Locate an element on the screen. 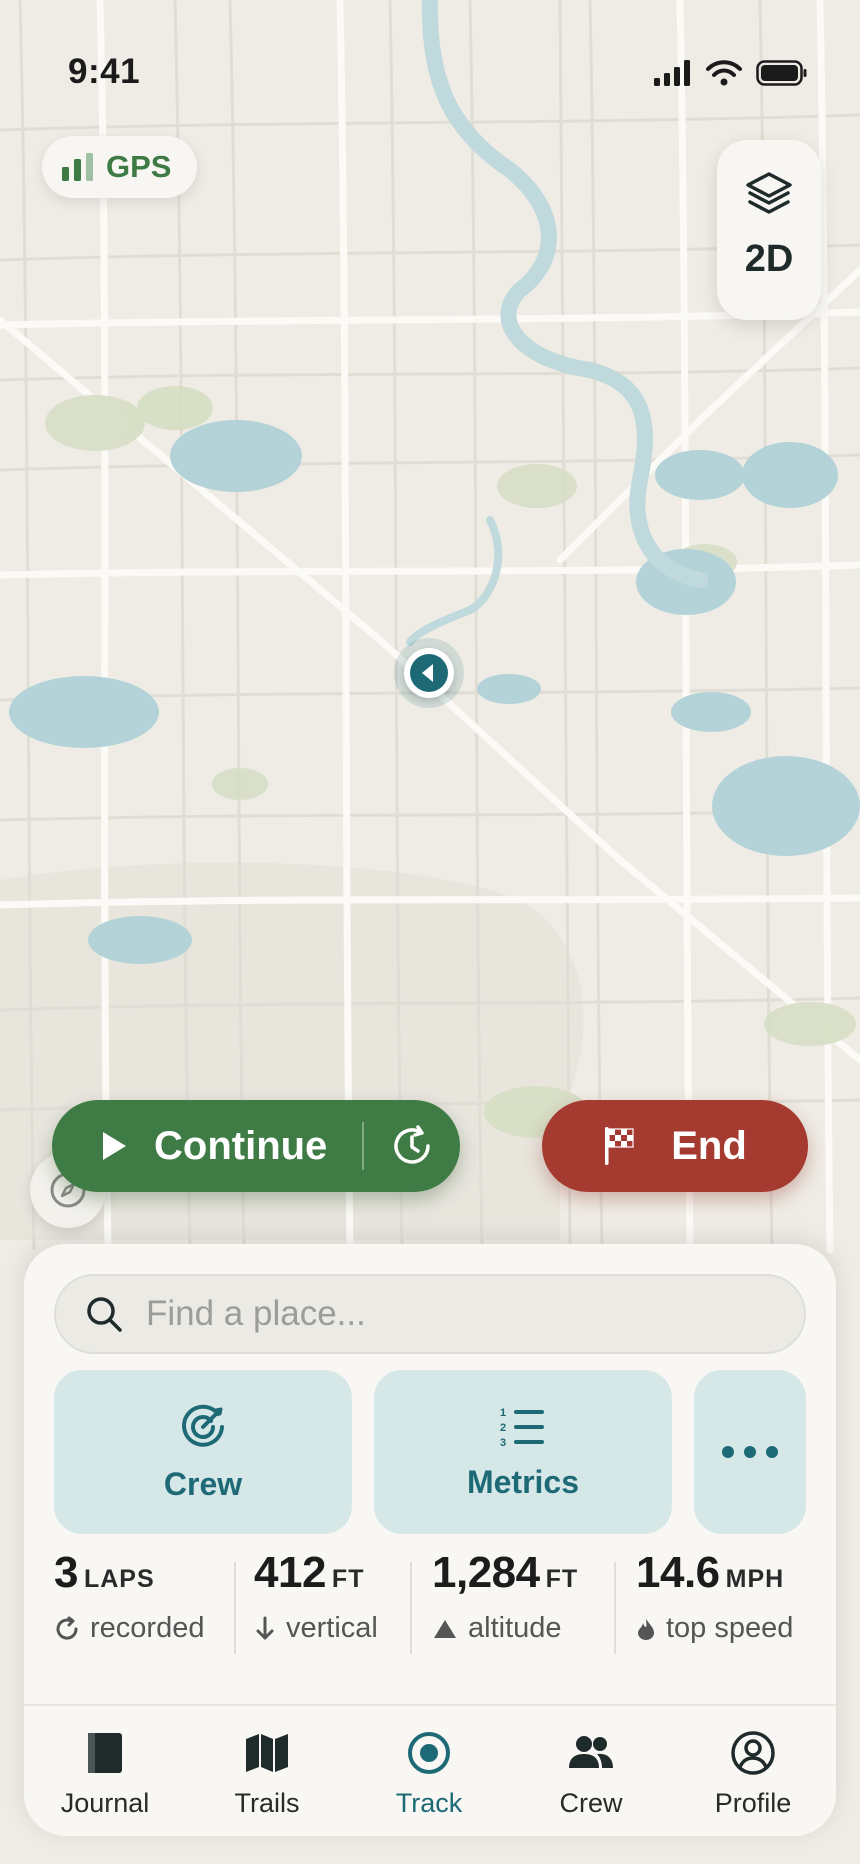  status-icons is located at coordinates (731, 73).